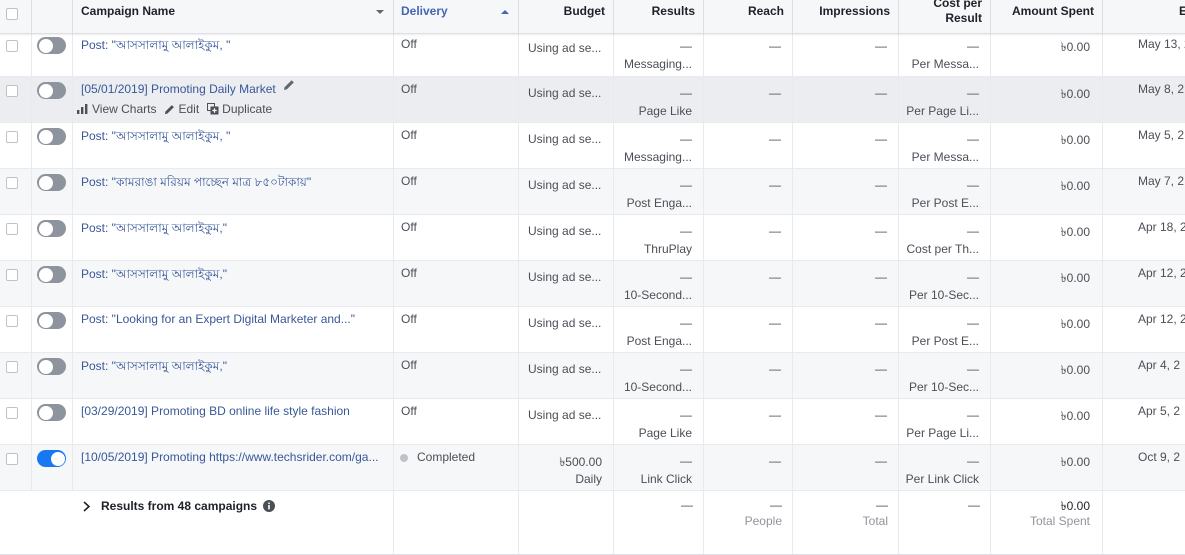  I want to click on ends-cell: May 13, 2, so click(1144, 55).